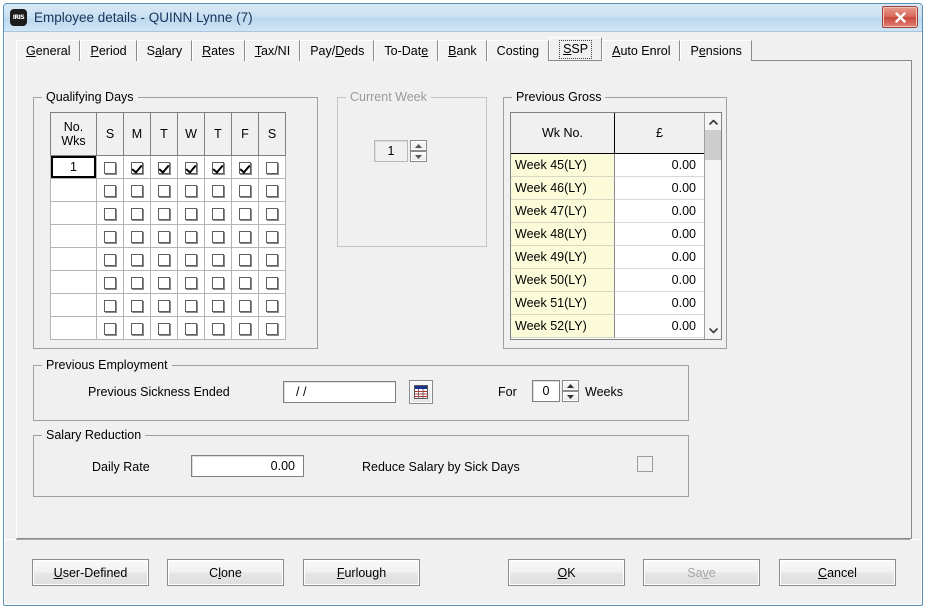  I want to click on tab-bank: Bank, so click(462, 50).